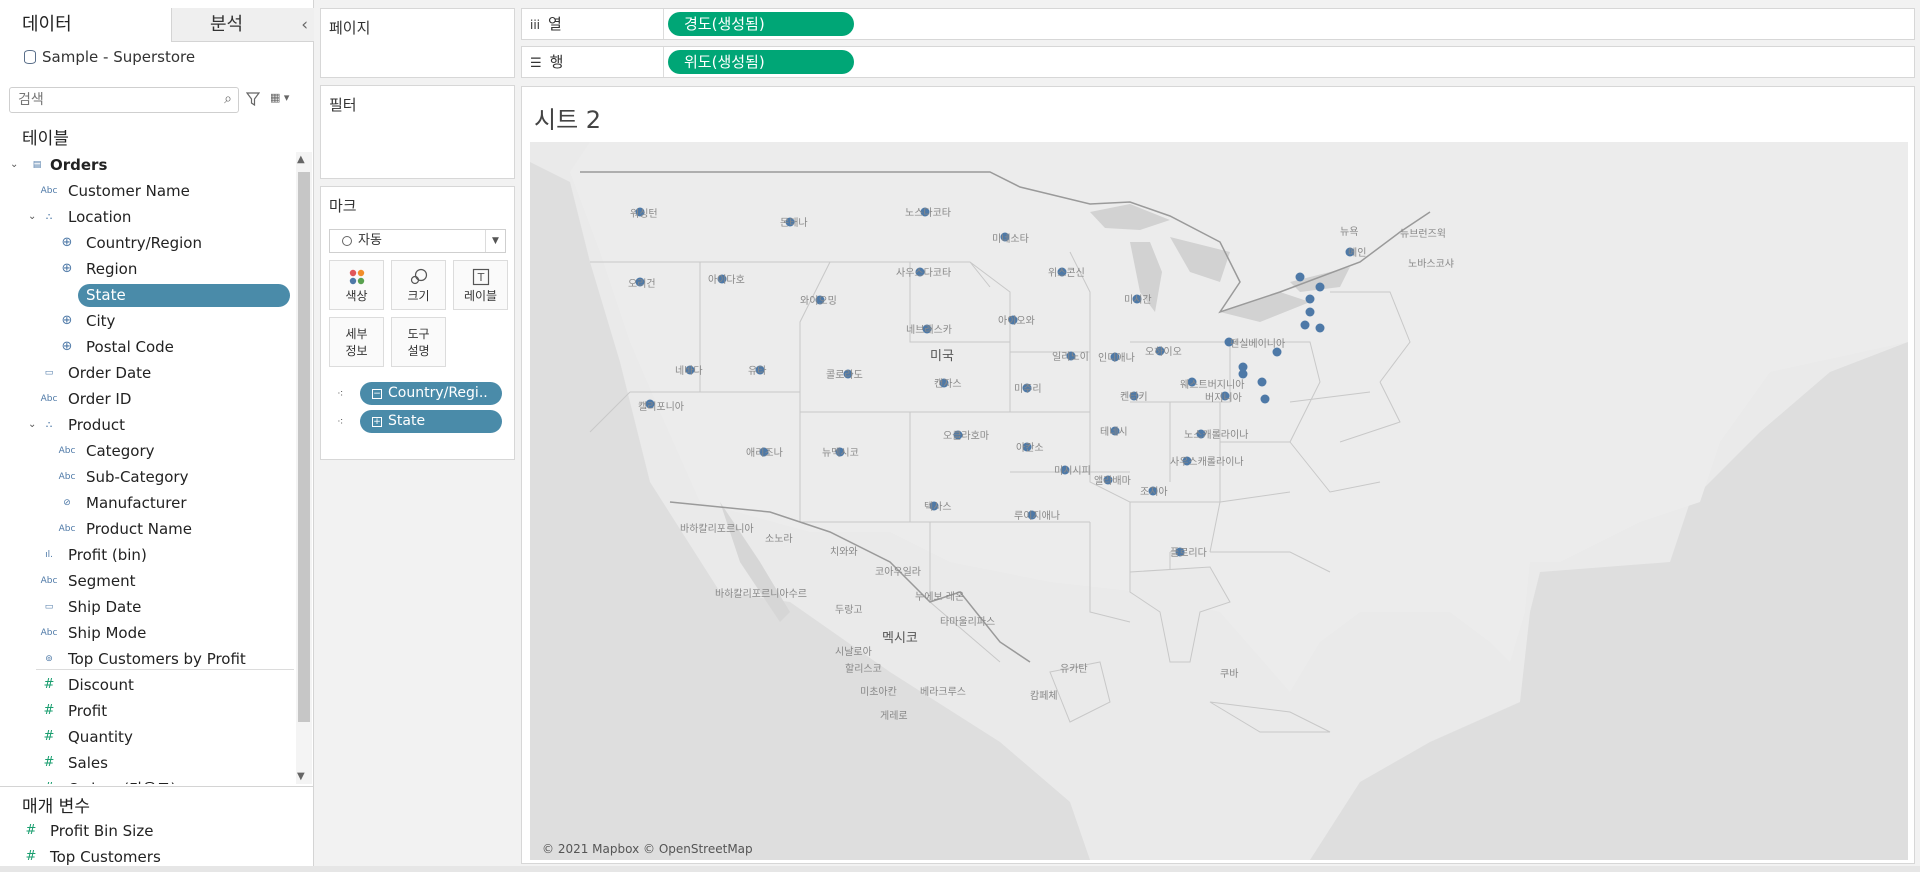  I want to click on field-item: ⌄ ▤ Orders, so click(147, 165).